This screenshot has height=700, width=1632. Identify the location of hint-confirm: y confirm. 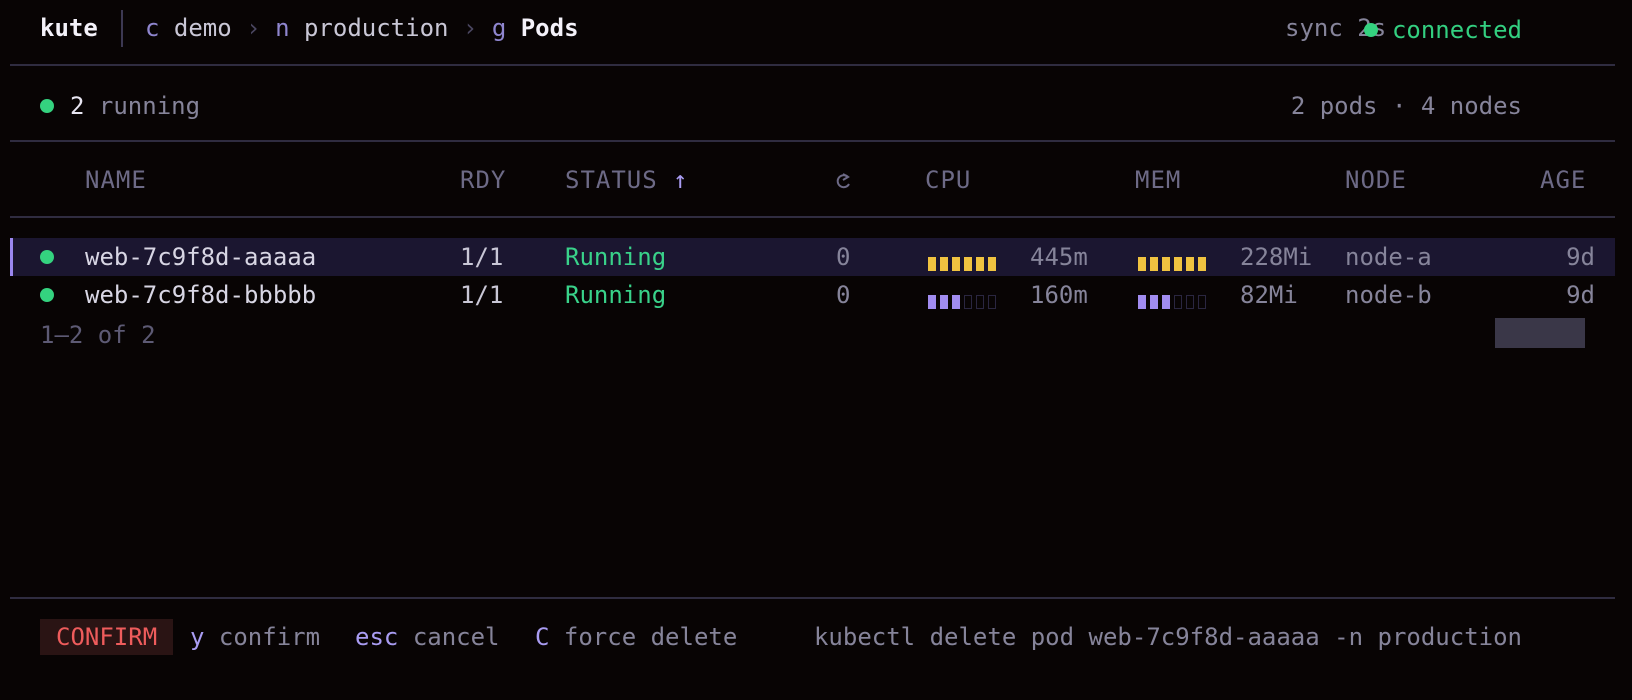
(255, 637).